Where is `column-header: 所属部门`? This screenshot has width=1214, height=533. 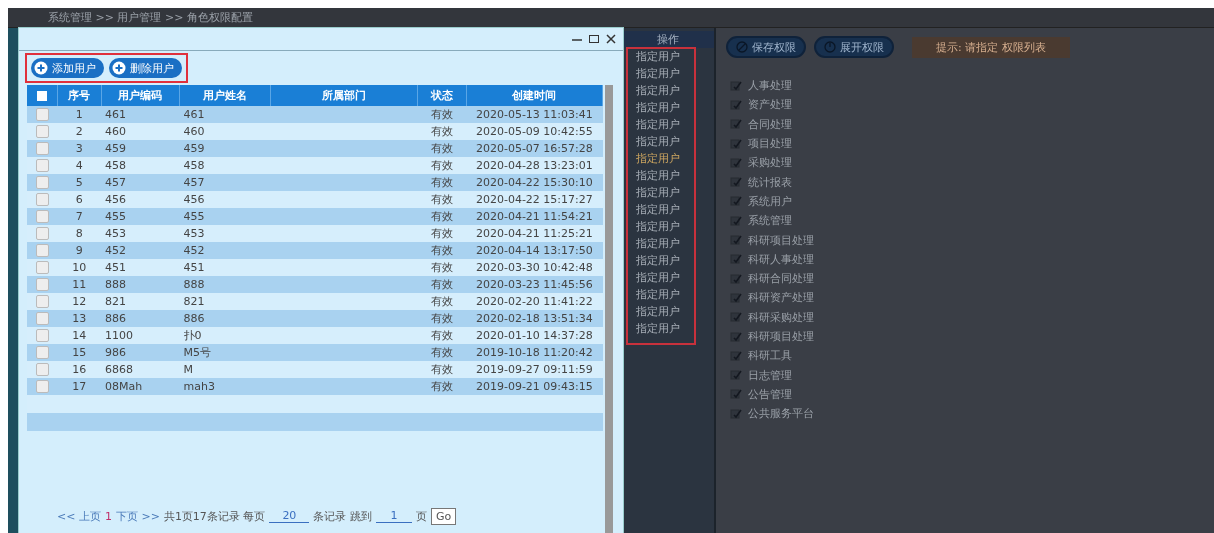
column-header: 所属部门 is located at coordinates (344, 95).